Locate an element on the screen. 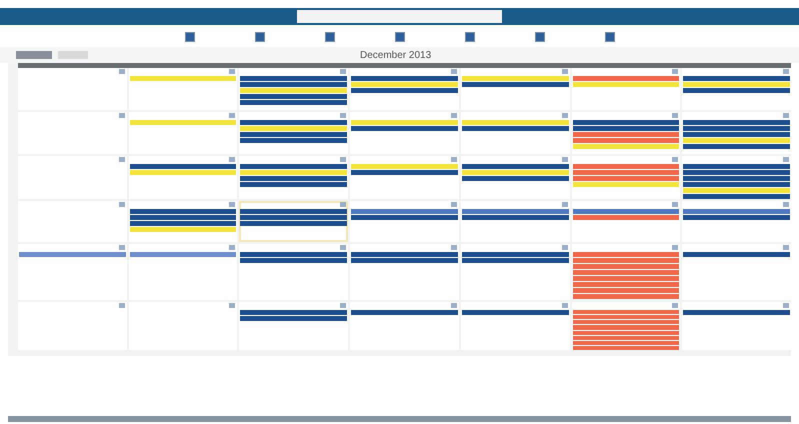  month-title: December 2013 is located at coordinates (396, 55).